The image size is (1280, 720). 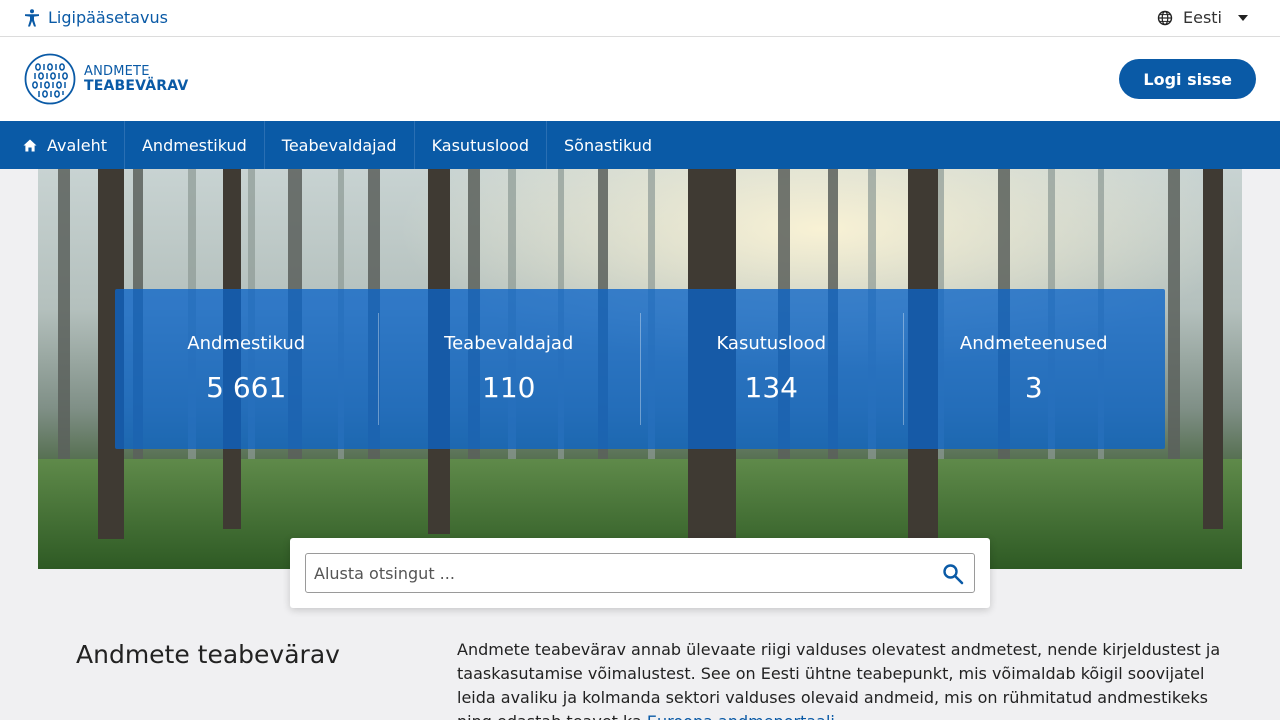 I want to click on nav-item-home: Avaleht, so click(x=62, y=145).